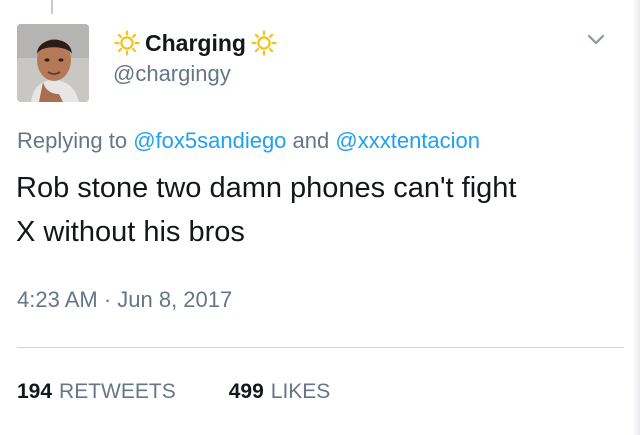  I want to click on avatar, so click(53, 63).